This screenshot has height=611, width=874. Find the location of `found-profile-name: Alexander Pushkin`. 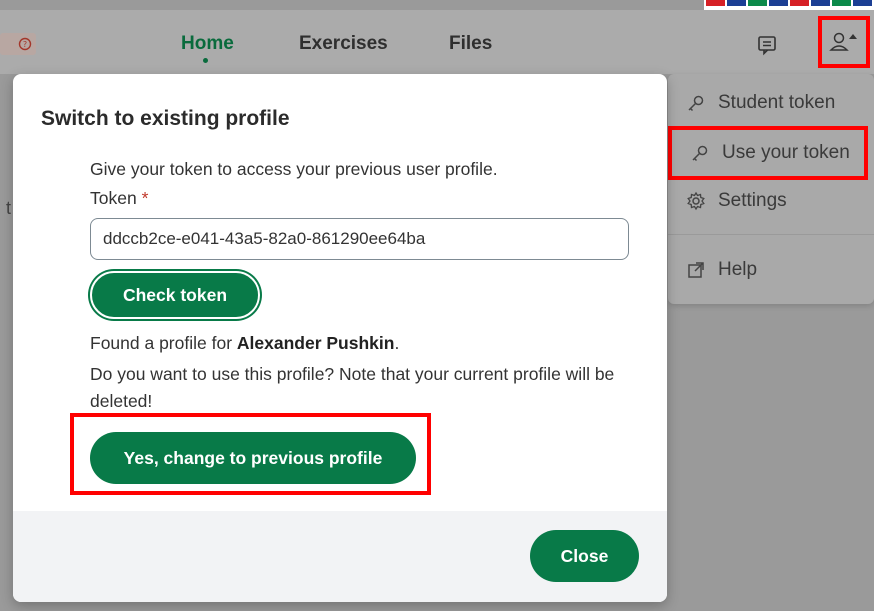

found-profile-name: Alexander Pushkin is located at coordinates (315, 343).